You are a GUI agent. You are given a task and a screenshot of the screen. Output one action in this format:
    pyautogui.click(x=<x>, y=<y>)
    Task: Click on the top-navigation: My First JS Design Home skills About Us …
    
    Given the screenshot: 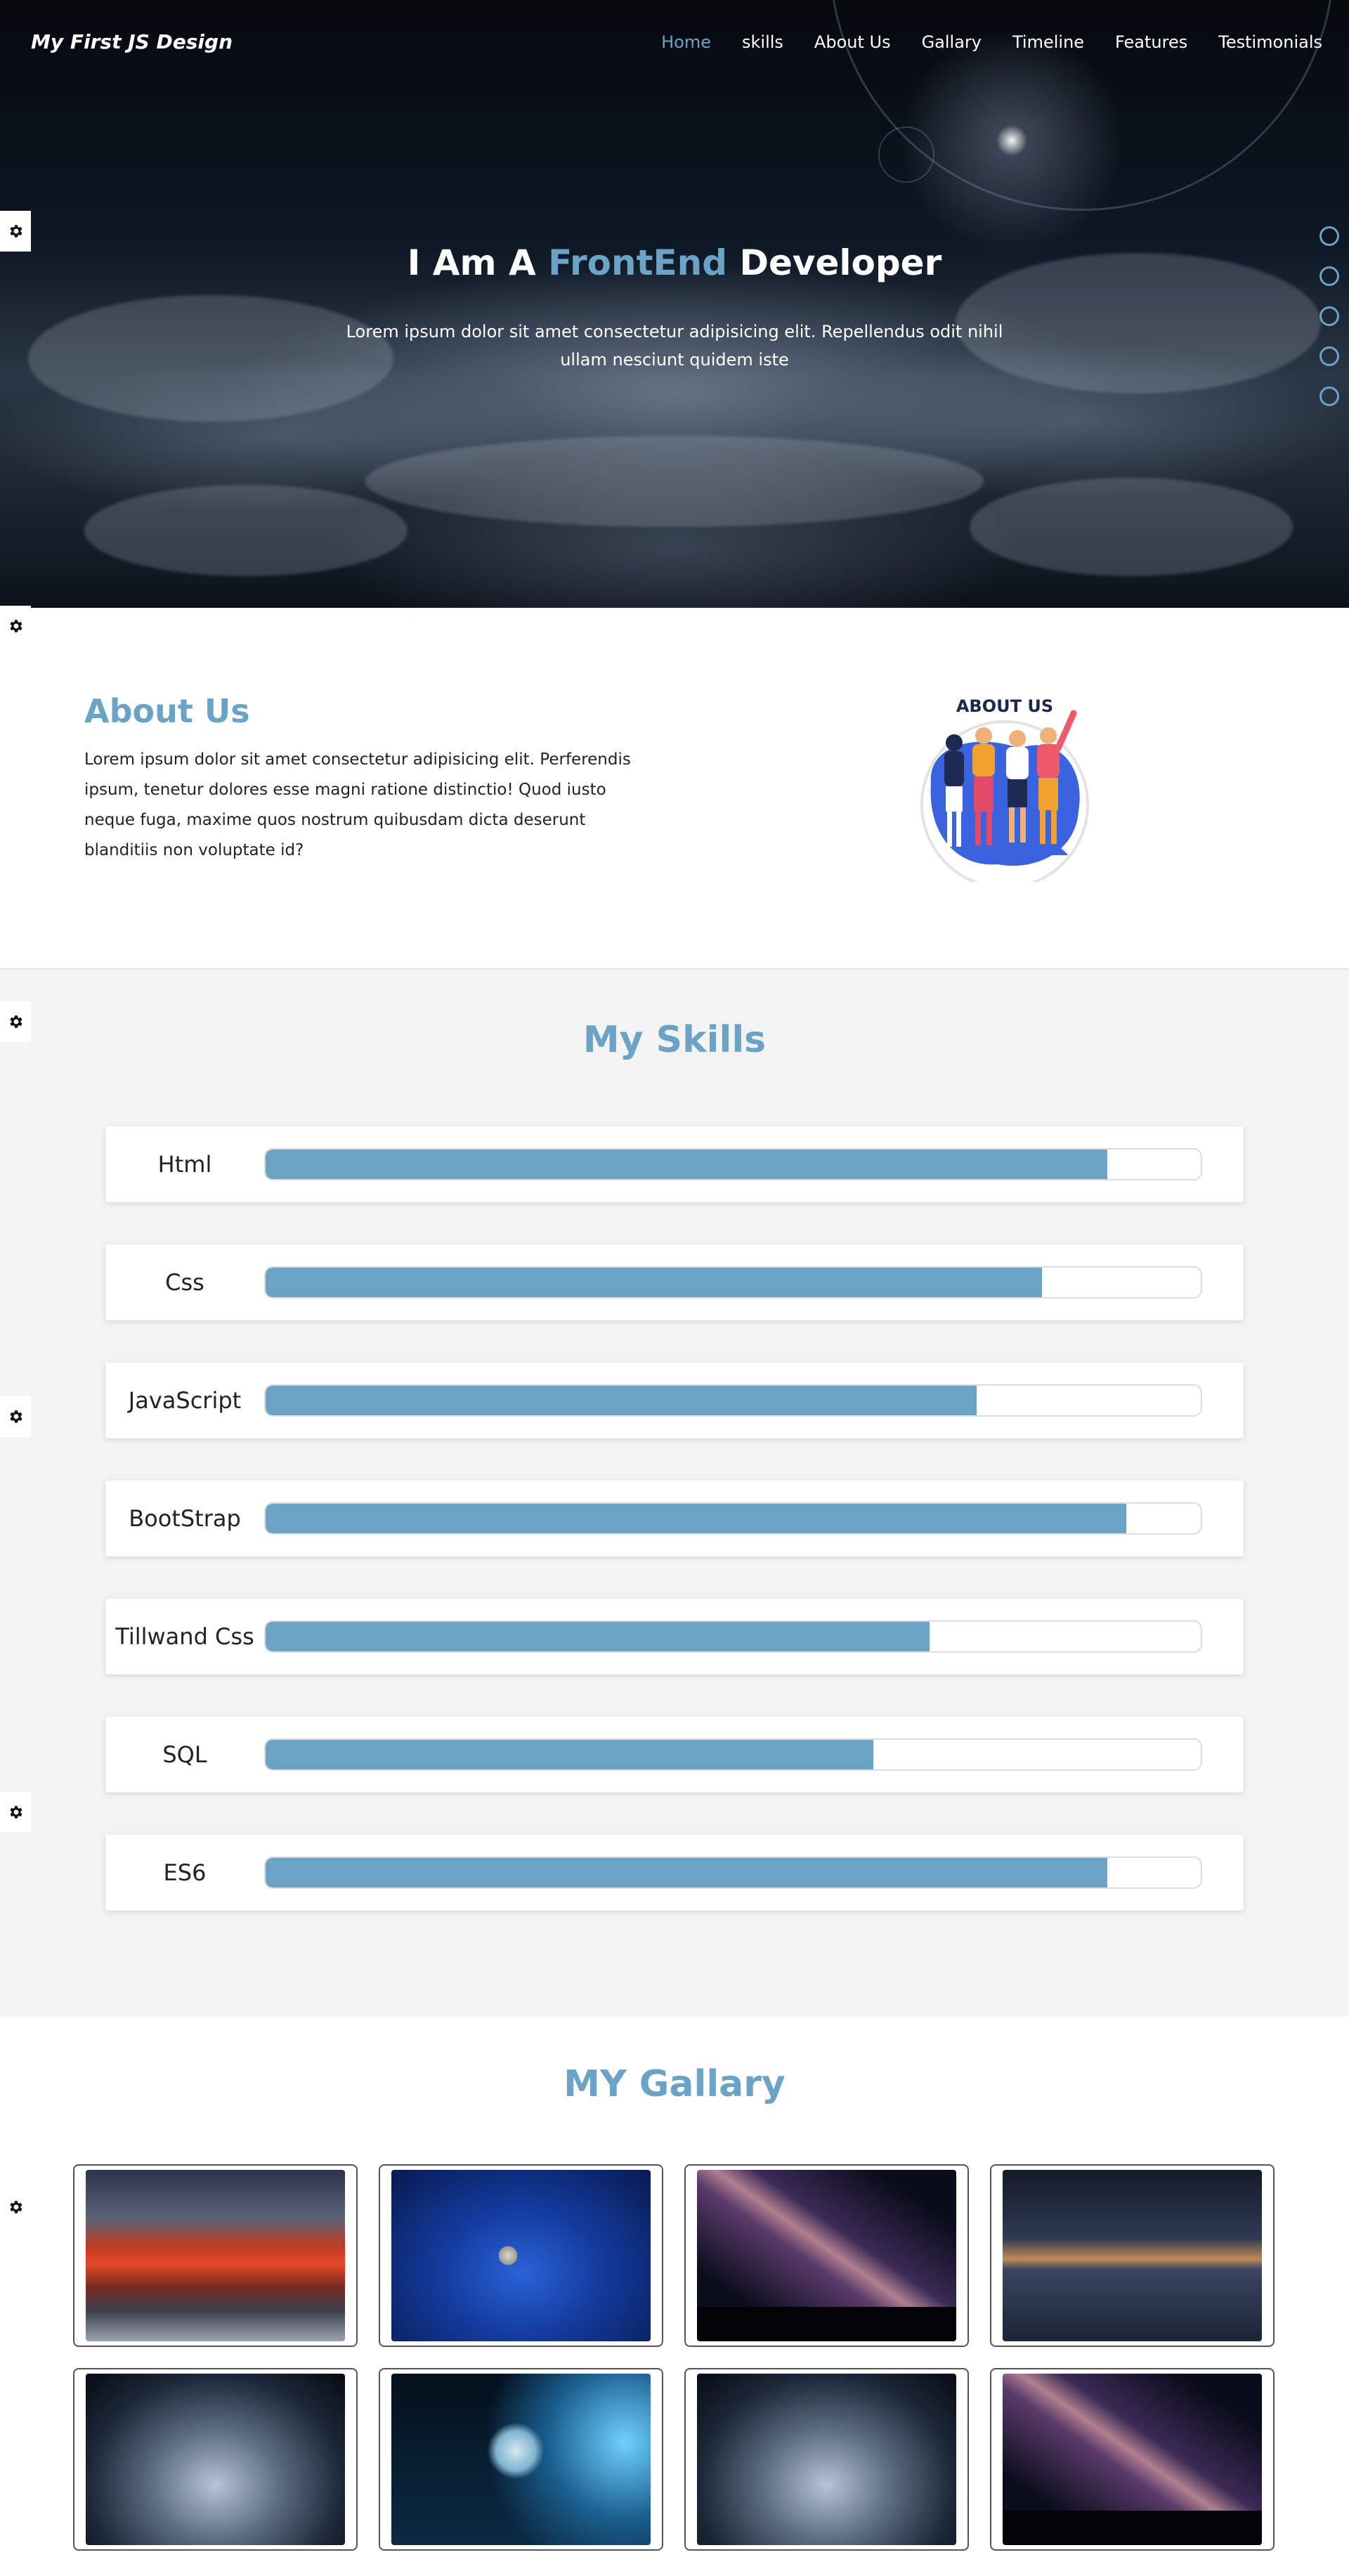 What is the action you would take?
    pyautogui.click(x=674, y=42)
    